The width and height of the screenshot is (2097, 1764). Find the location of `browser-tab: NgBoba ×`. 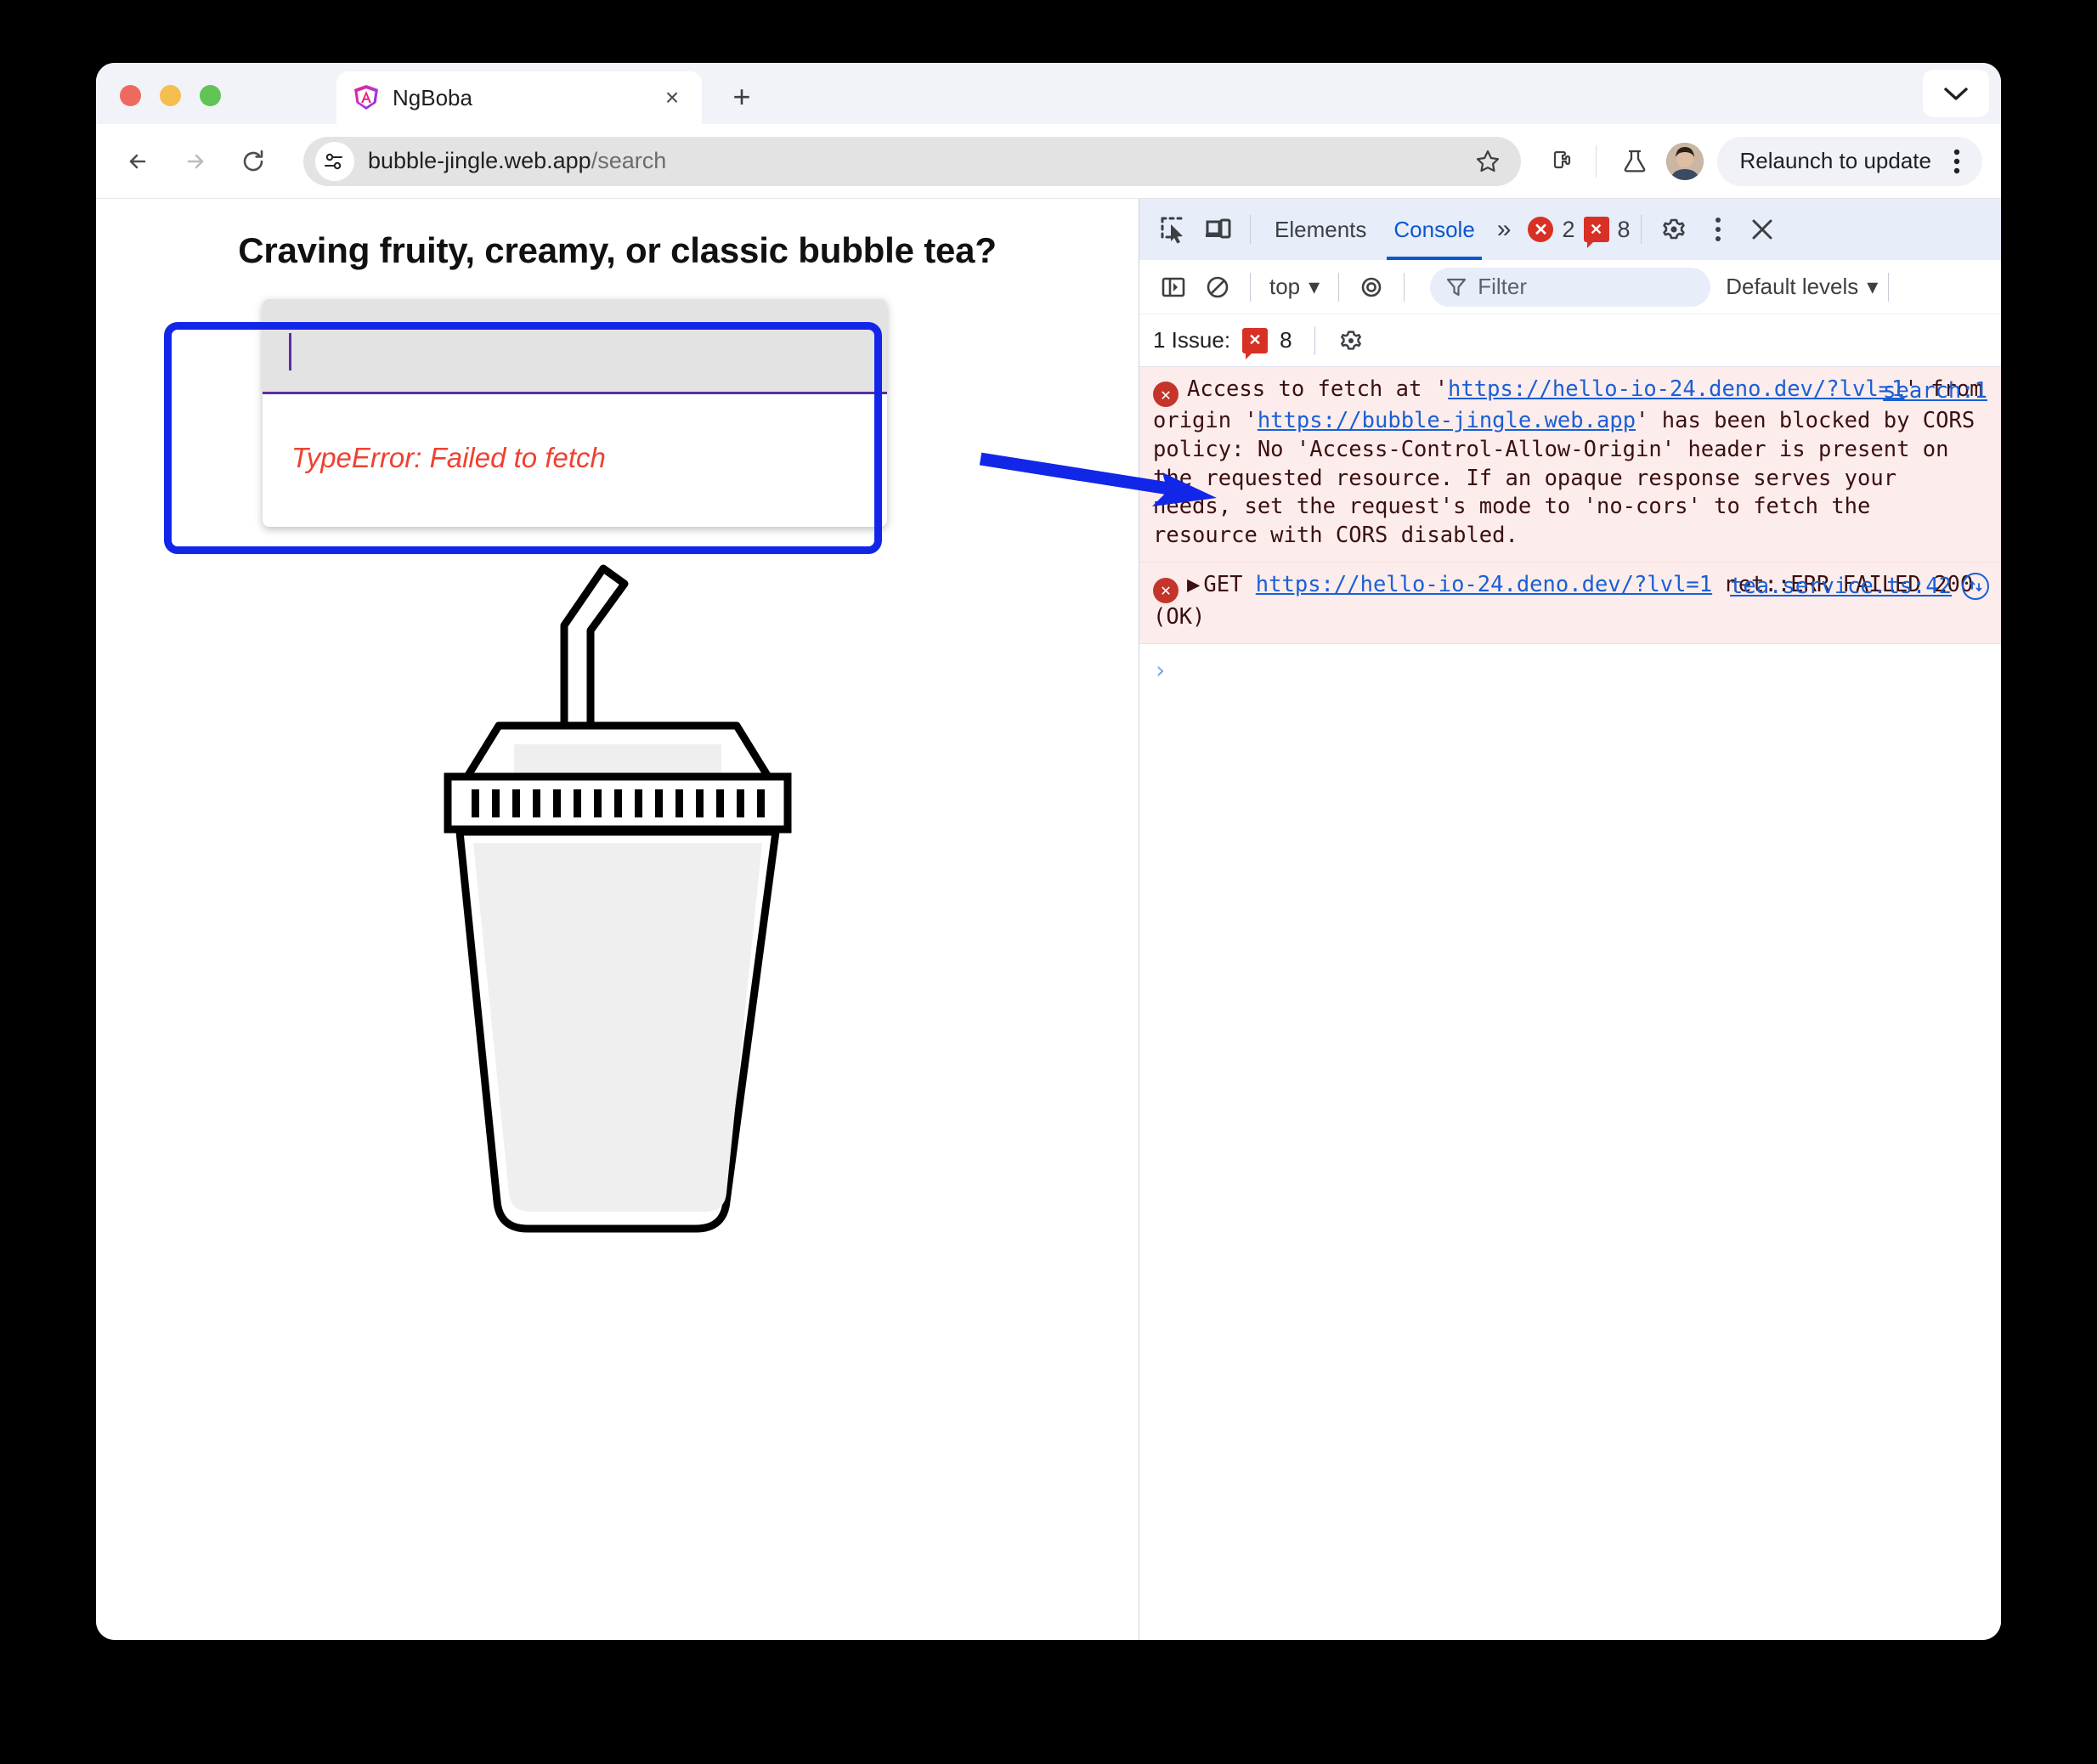

browser-tab: NgBoba × is located at coordinates (519, 97).